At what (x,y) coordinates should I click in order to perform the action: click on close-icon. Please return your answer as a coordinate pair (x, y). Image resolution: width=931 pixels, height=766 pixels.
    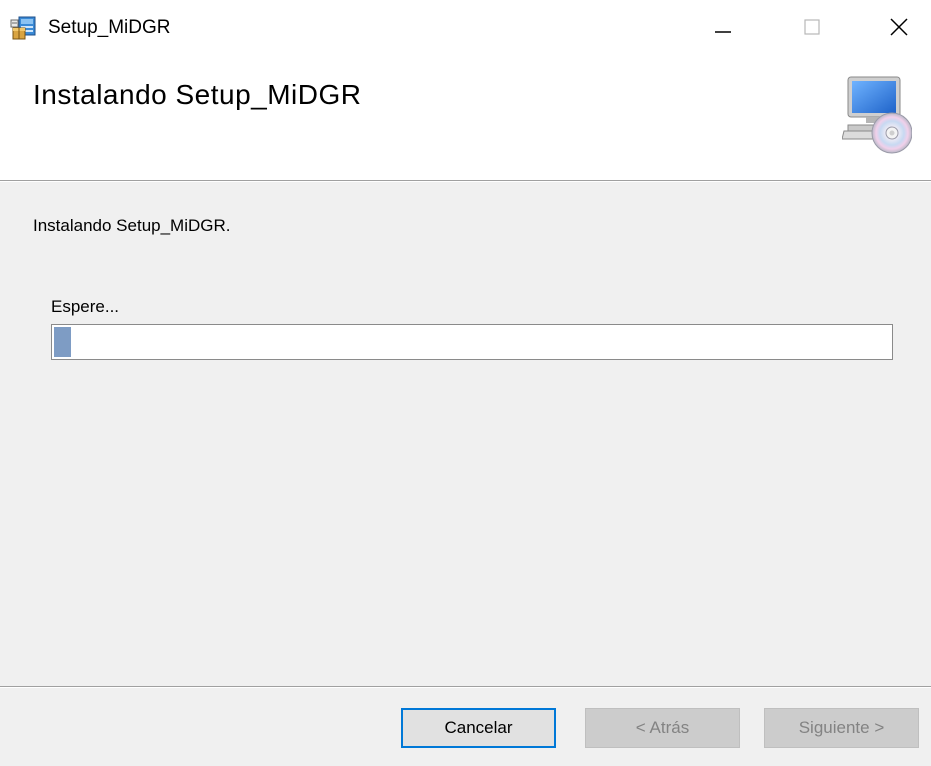
    Looking at the image, I should click on (899, 29).